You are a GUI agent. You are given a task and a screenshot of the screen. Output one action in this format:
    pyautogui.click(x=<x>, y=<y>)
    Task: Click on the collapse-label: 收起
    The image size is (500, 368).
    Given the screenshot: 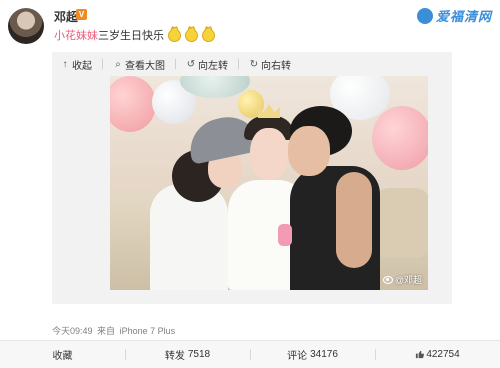 What is the action you would take?
    pyautogui.click(x=82, y=66)
    